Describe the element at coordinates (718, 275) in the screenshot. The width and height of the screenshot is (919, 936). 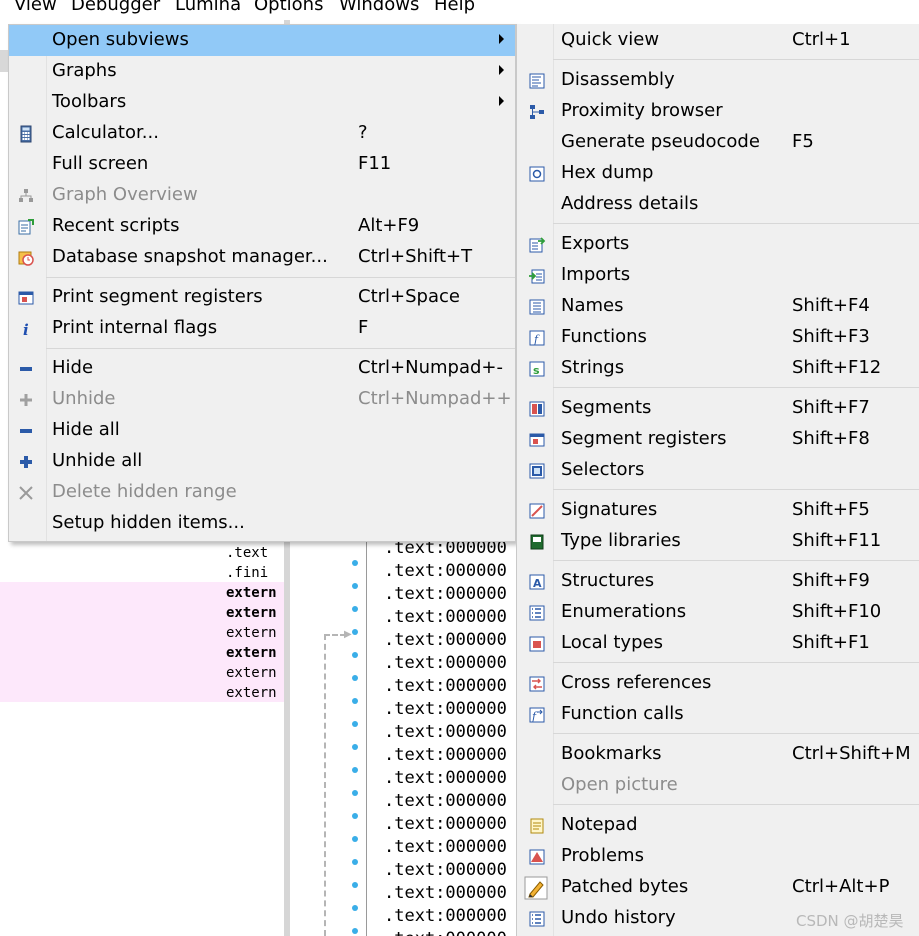
I see `submenu-item-imports: Imports` at that location.